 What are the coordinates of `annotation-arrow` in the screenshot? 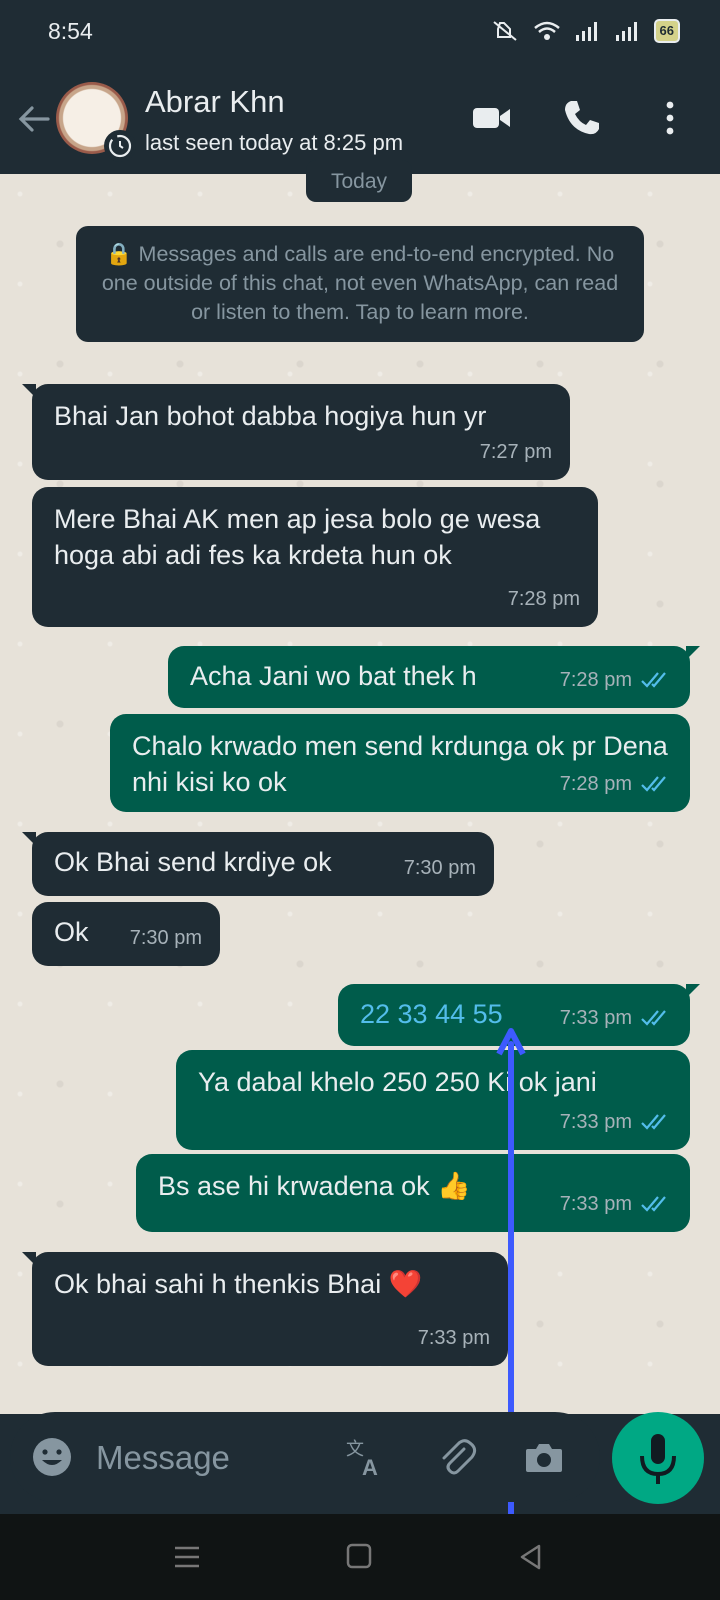 It's located at (511, 1302).